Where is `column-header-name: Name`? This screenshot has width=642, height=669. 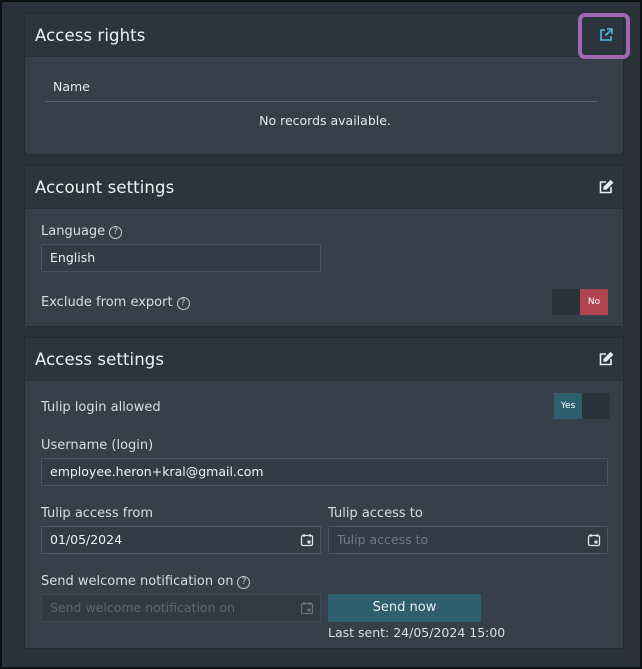 column-header-name: Name is located at coordinates (71, 86).